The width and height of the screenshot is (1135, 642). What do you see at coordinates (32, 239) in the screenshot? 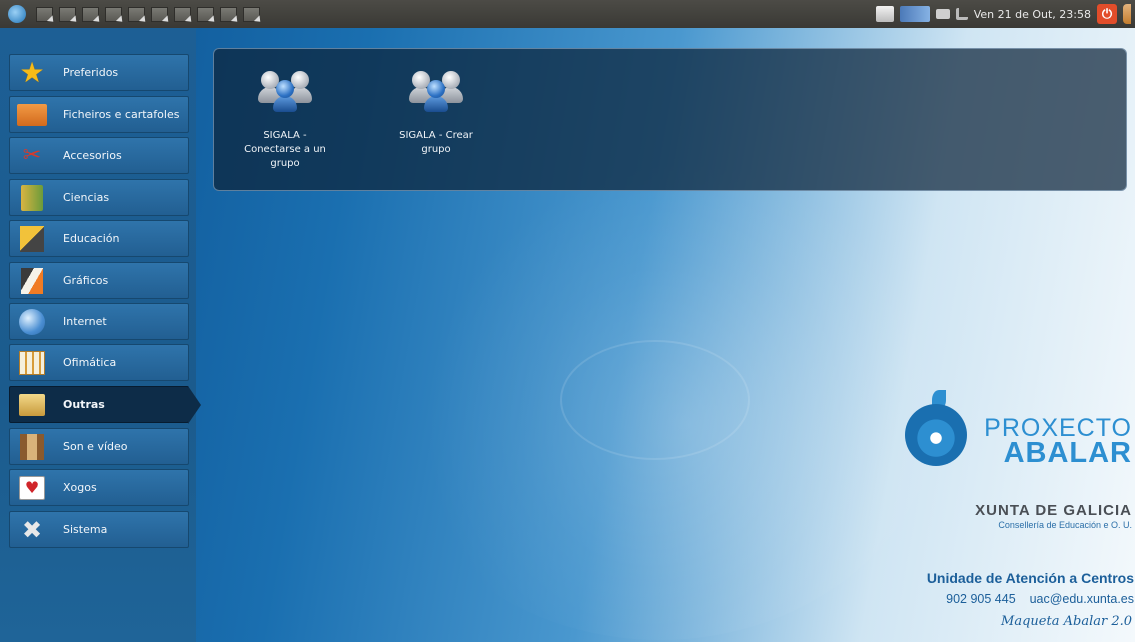
I see `education-icon` at bounding box center [32, 239].